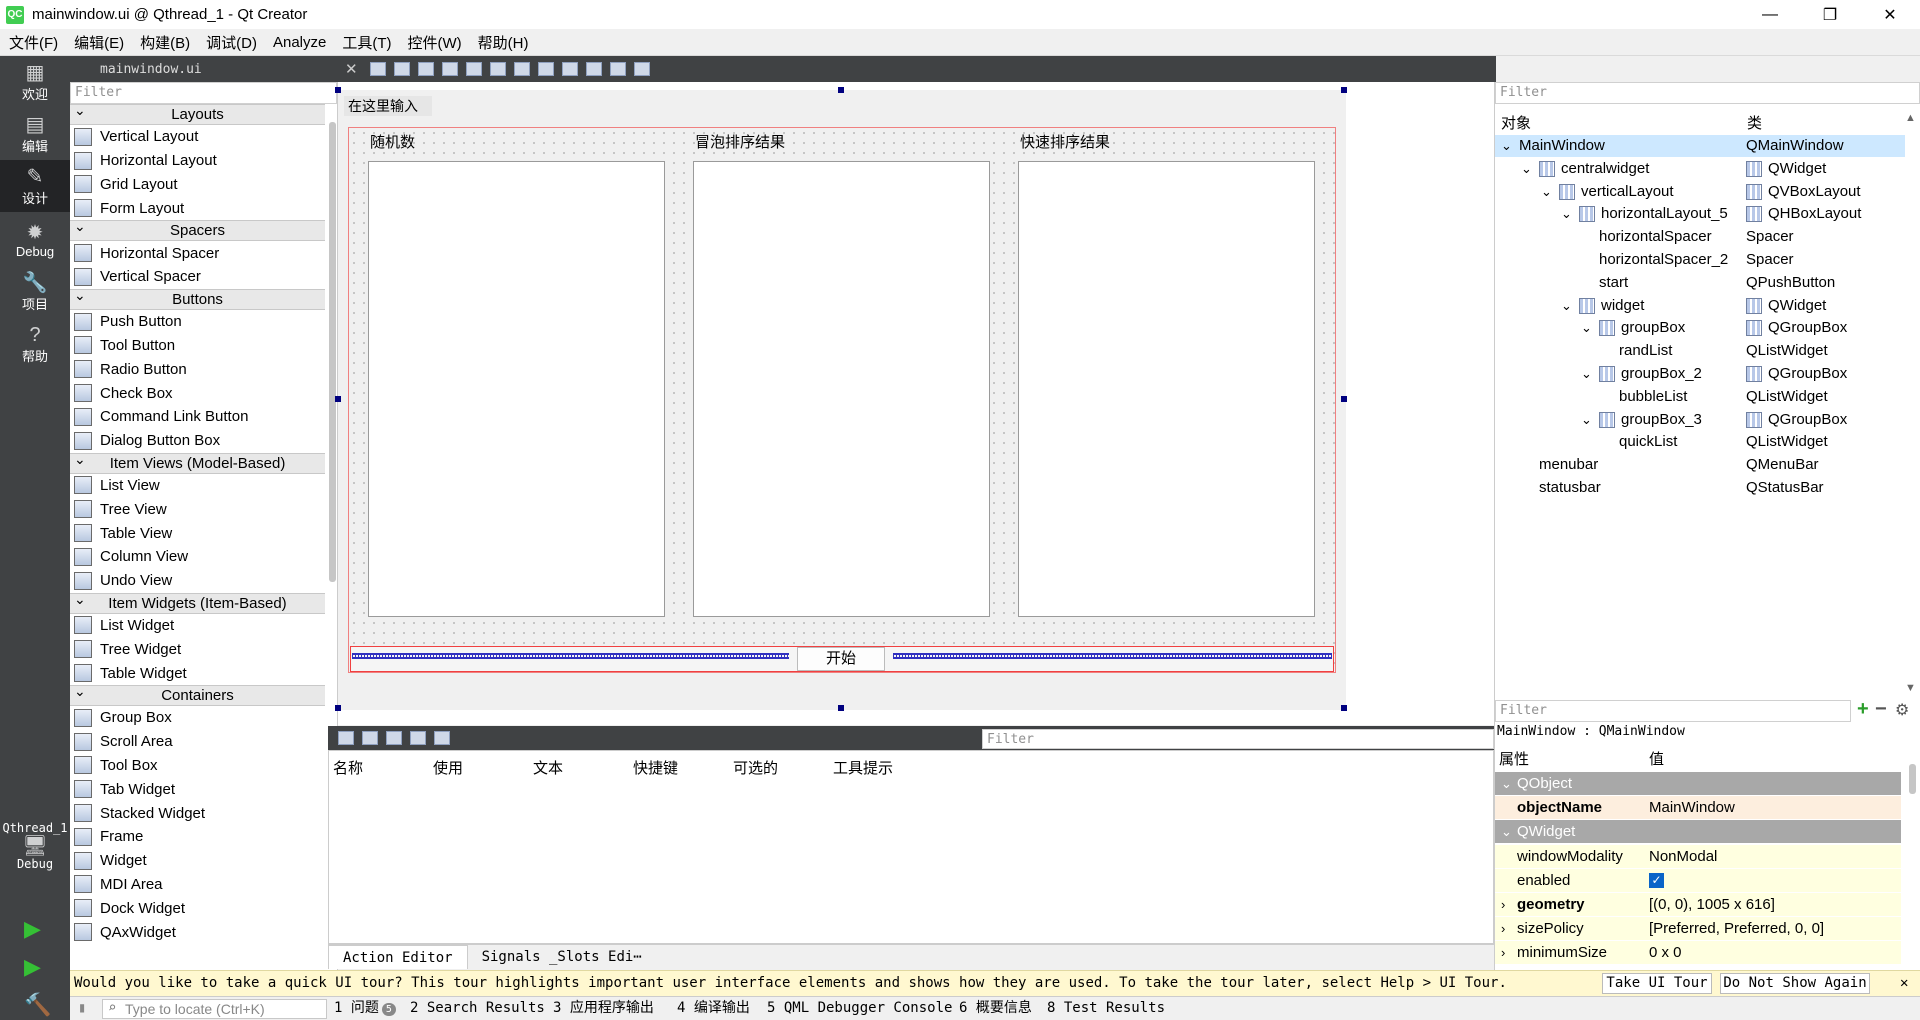 Image resolution: width=1920 pixels, height=1020 pixels. I want to click on widget-item: Table Widget, so click(197, 673).